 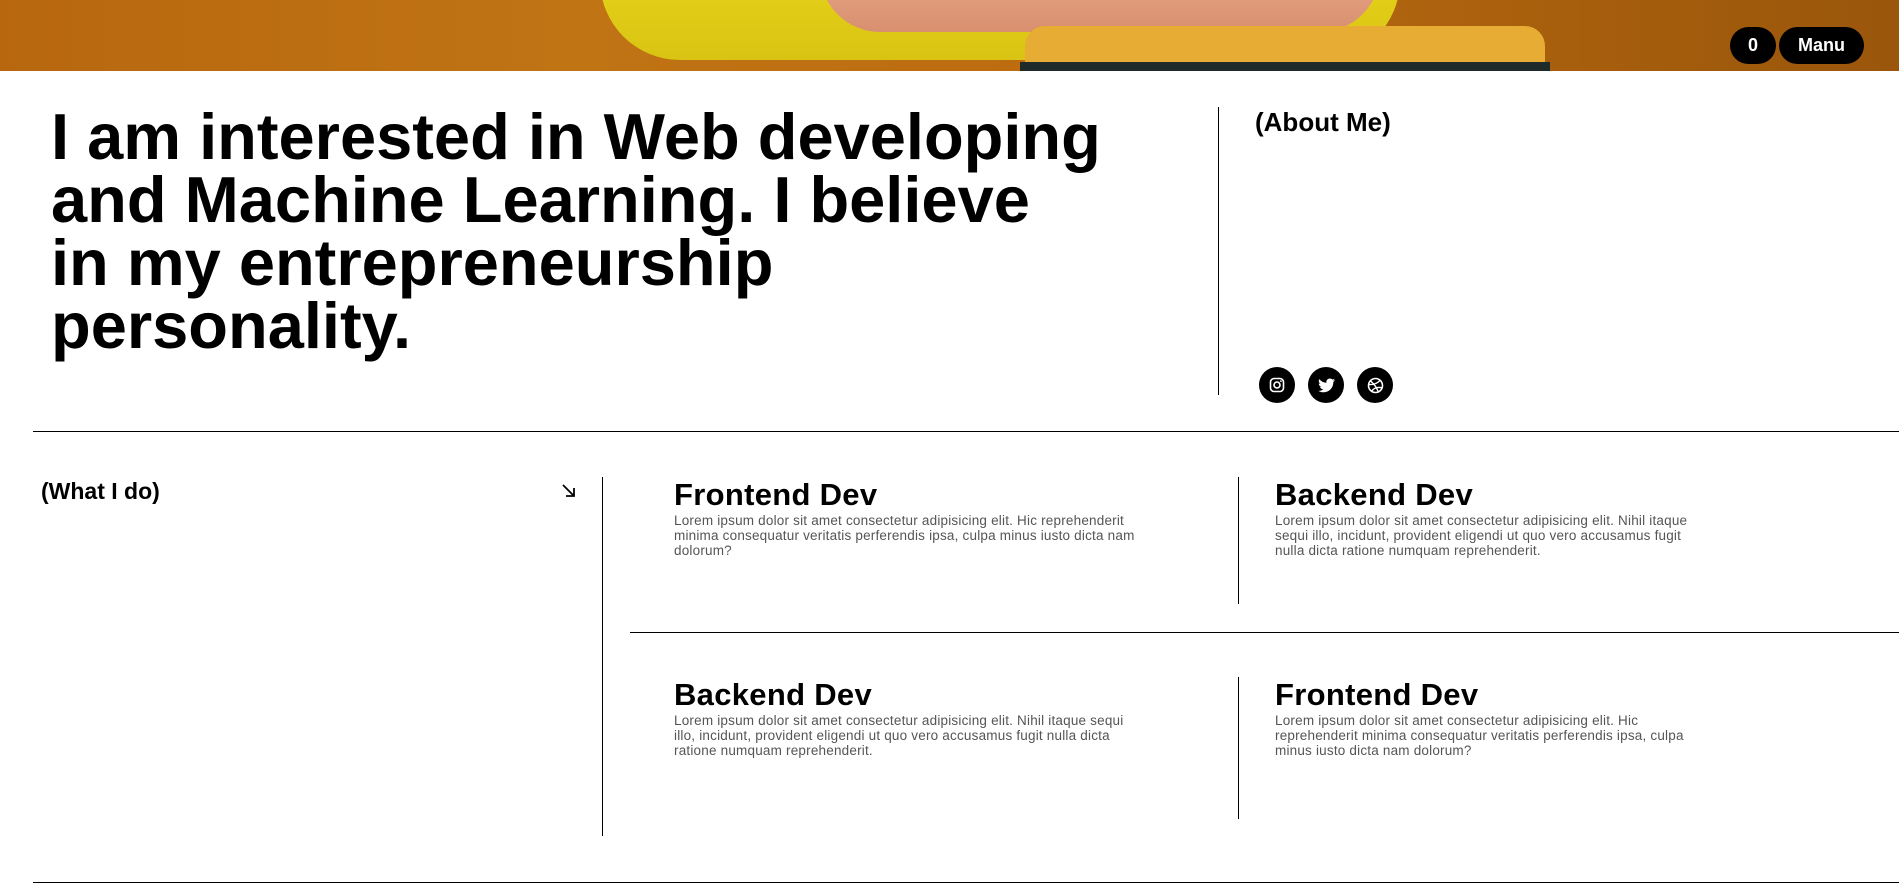 I want to click on dribbble-icon, so click(x=1375, y=385).